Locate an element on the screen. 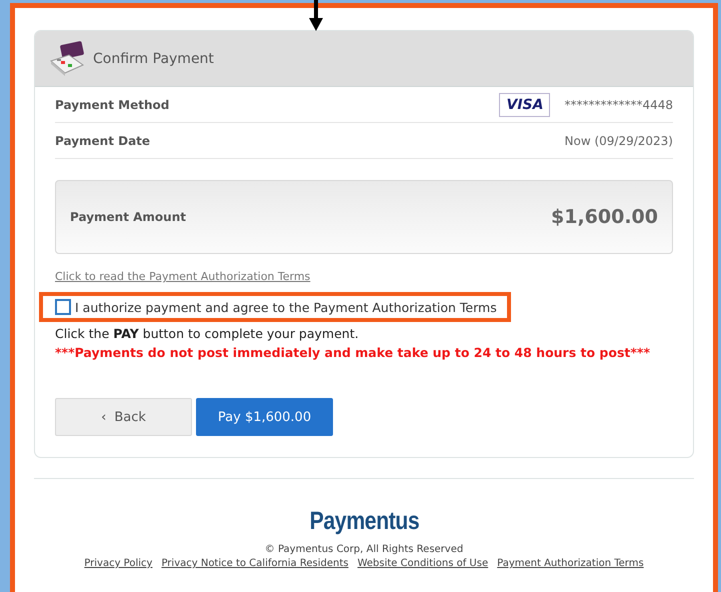  instruction-text: Click the PAY button to complete your payment. is located at coordinates (207, 333).